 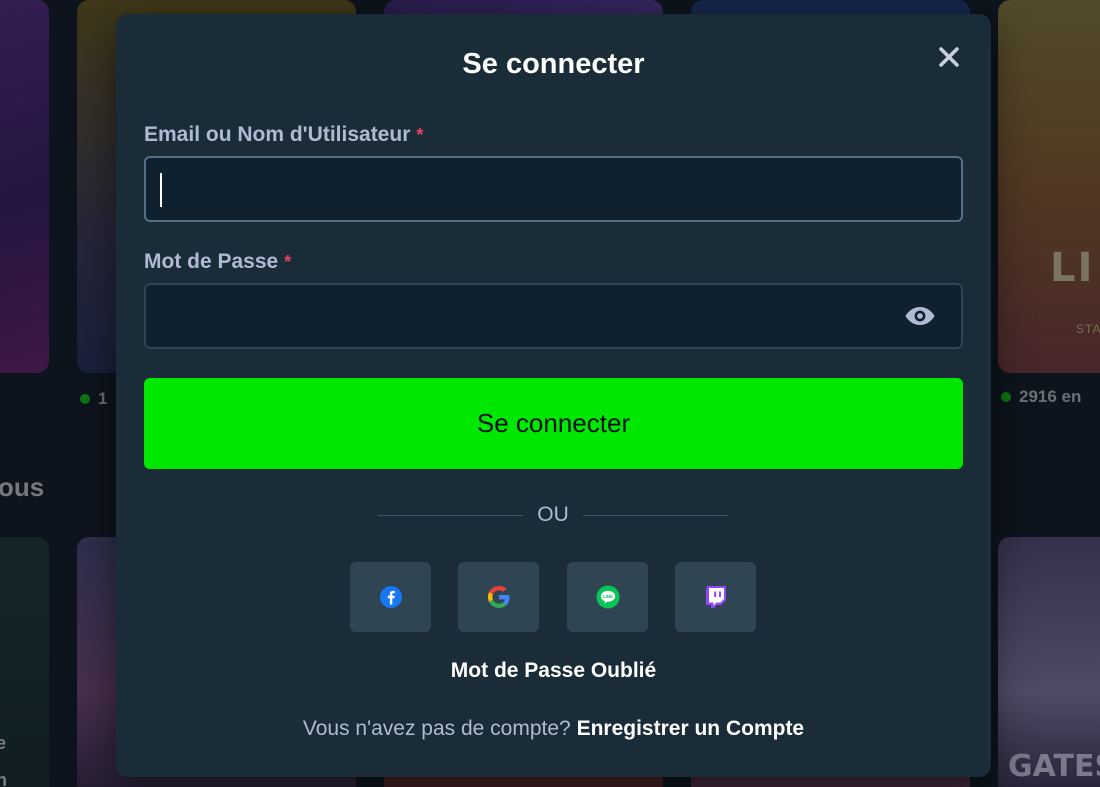 I want to click on google-login-button, so click(x=498, y=597).